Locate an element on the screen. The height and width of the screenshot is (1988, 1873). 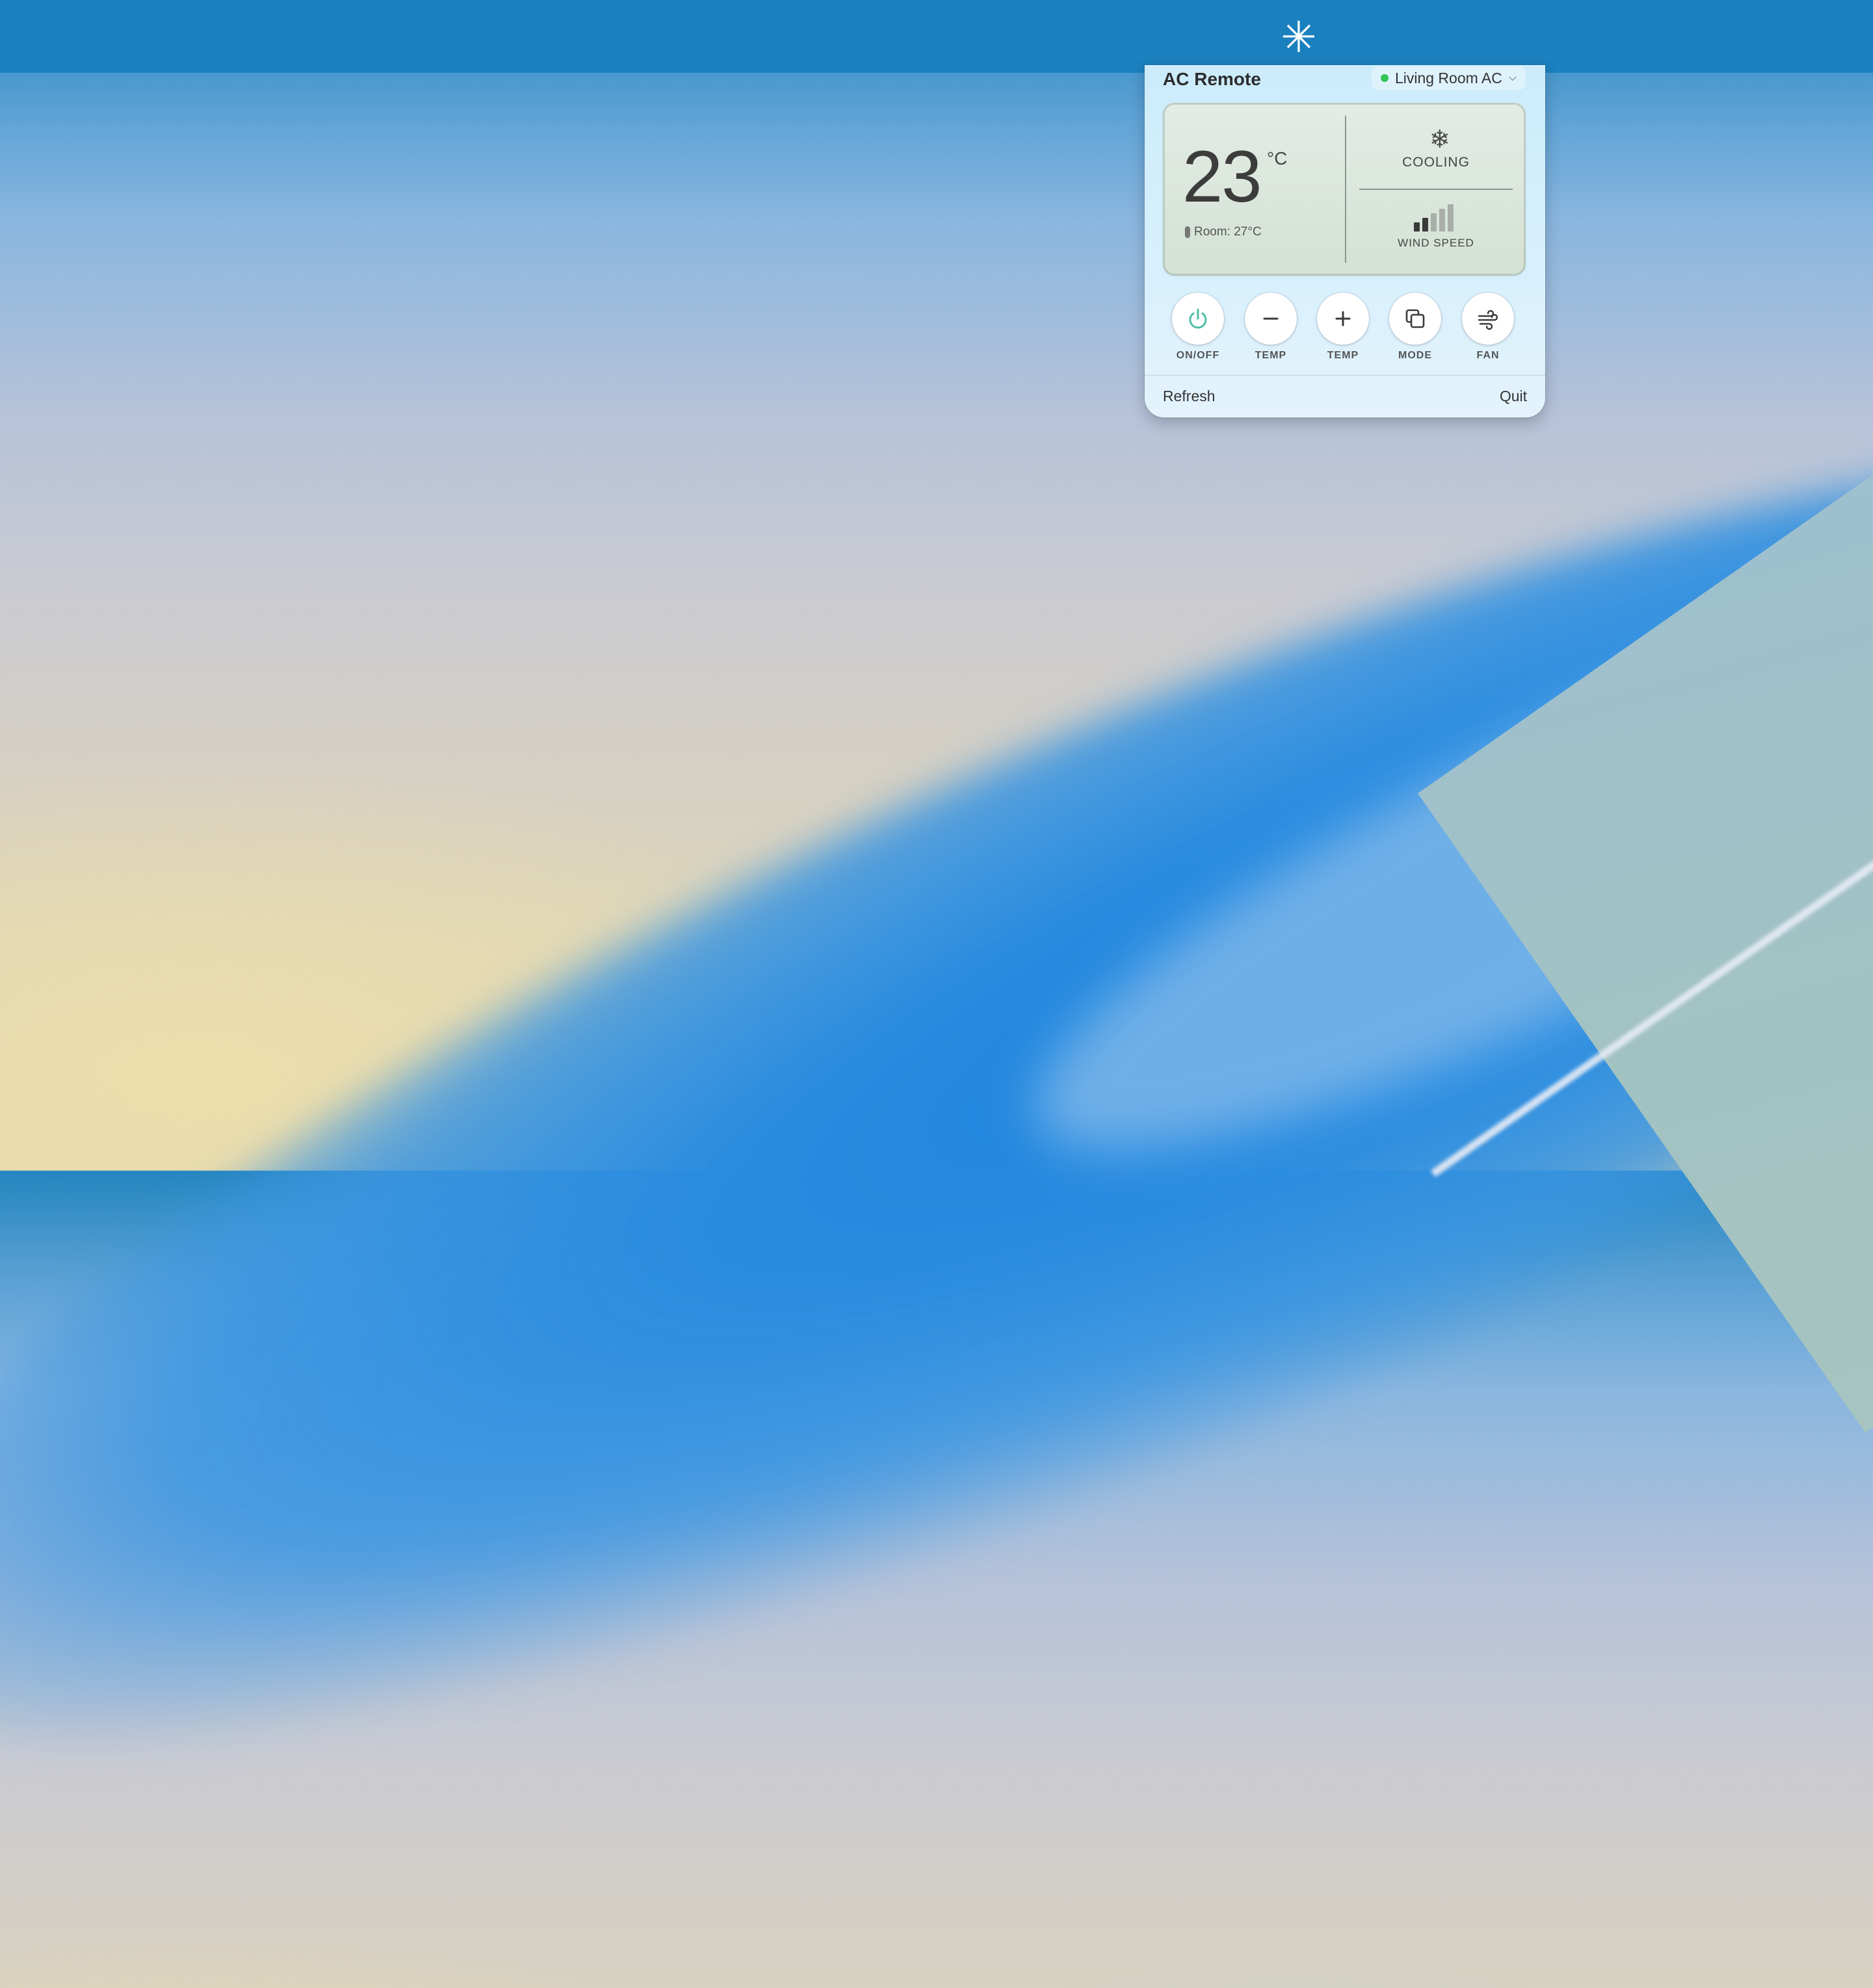
power-button is located at coordinates (1198, 319).